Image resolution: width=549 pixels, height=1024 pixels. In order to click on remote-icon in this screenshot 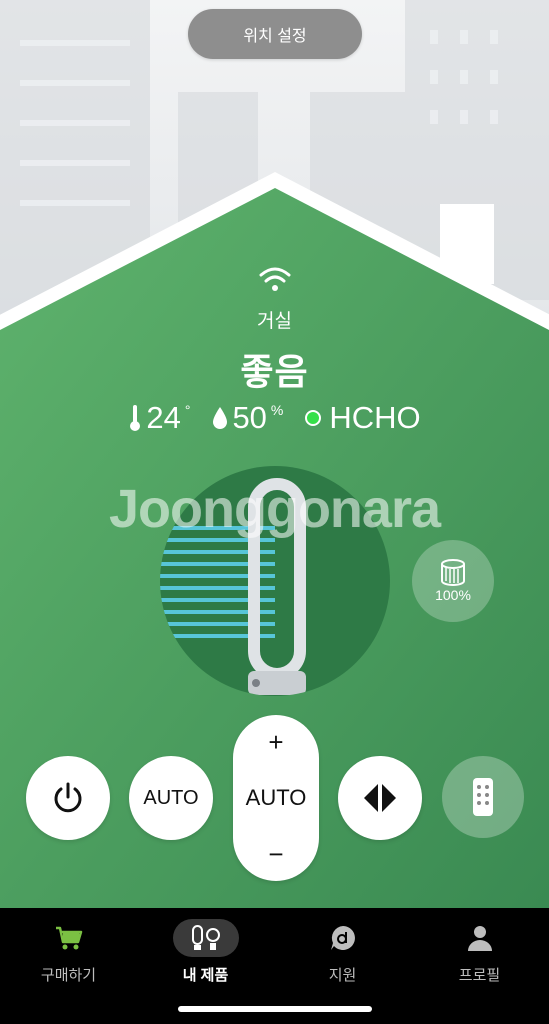, I will do `click(483, 797)`.